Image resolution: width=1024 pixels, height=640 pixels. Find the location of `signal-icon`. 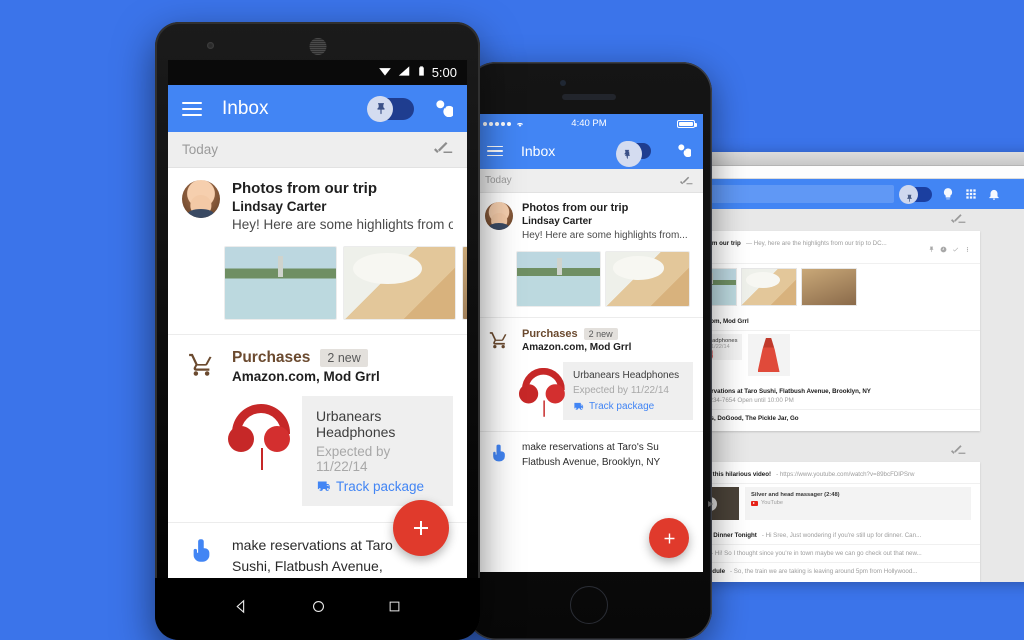

signal-icon is located at coordinates (404, 72).